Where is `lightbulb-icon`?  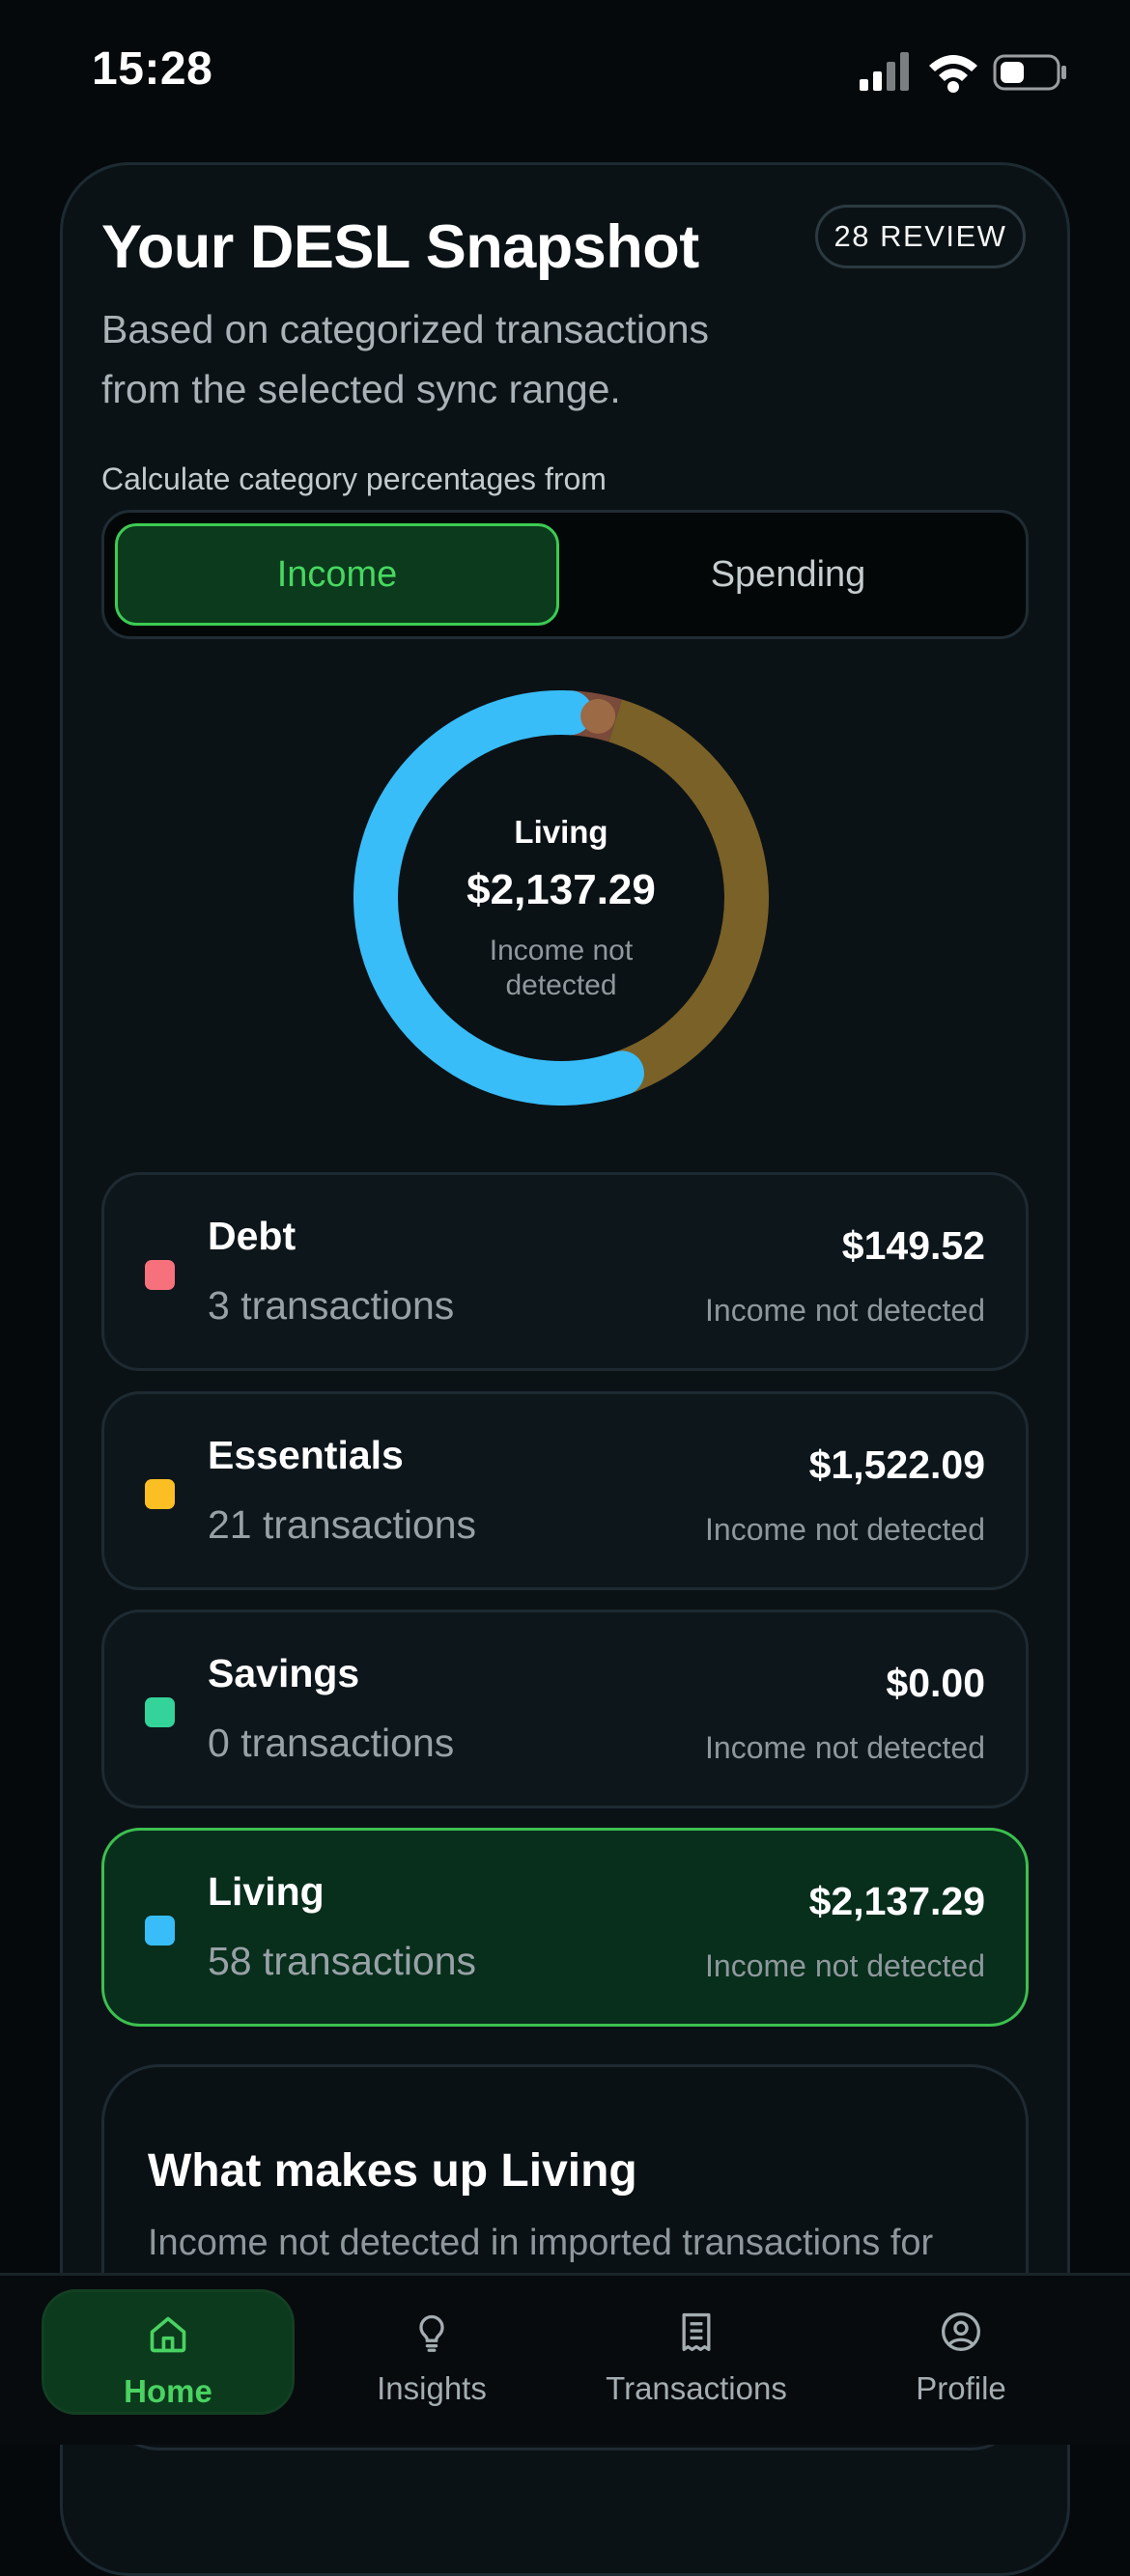
lightbulb-icon is located at coordinates (431, 2333).